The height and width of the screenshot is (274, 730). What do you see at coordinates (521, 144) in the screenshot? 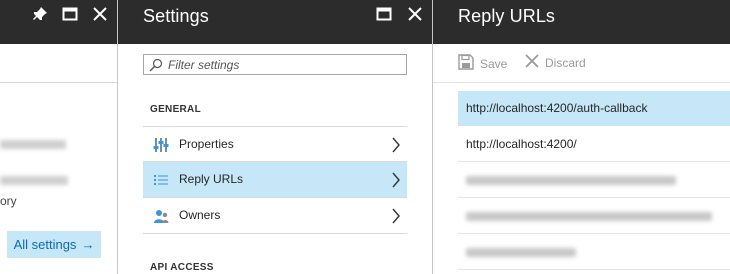
I see `reply-url-value: http://localhost:4200/` at bounding box center [521, 144].